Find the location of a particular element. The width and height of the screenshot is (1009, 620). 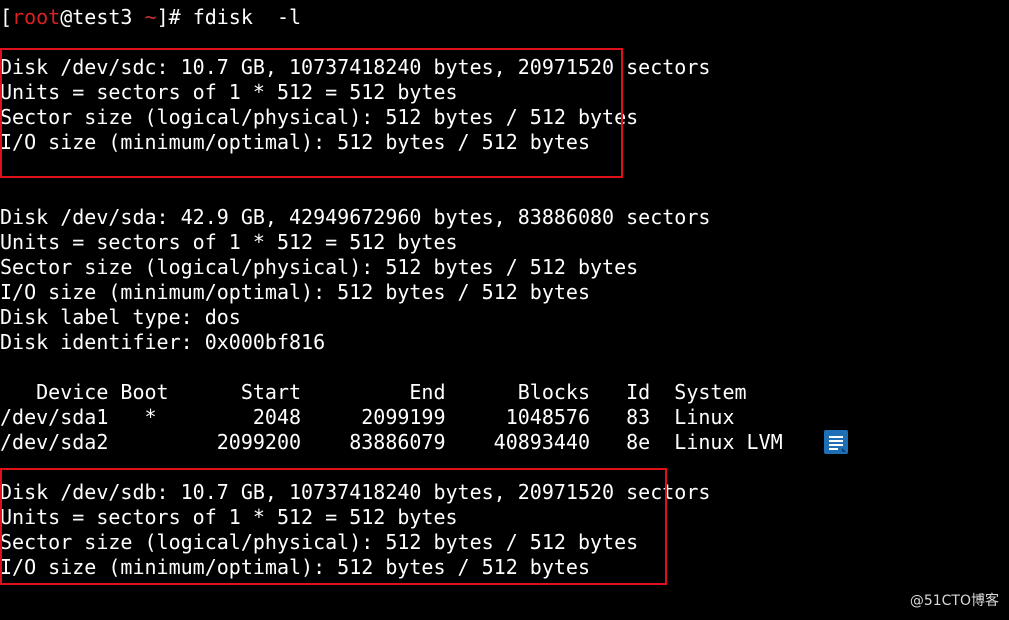

prompt-host: @test3 is located at coordinates (102, 17).